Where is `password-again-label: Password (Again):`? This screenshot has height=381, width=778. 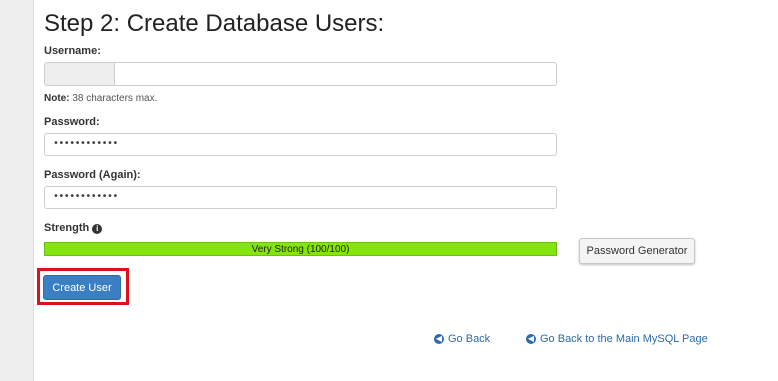 password-again-label: Password (Again): is located at coordinates (92, 175).